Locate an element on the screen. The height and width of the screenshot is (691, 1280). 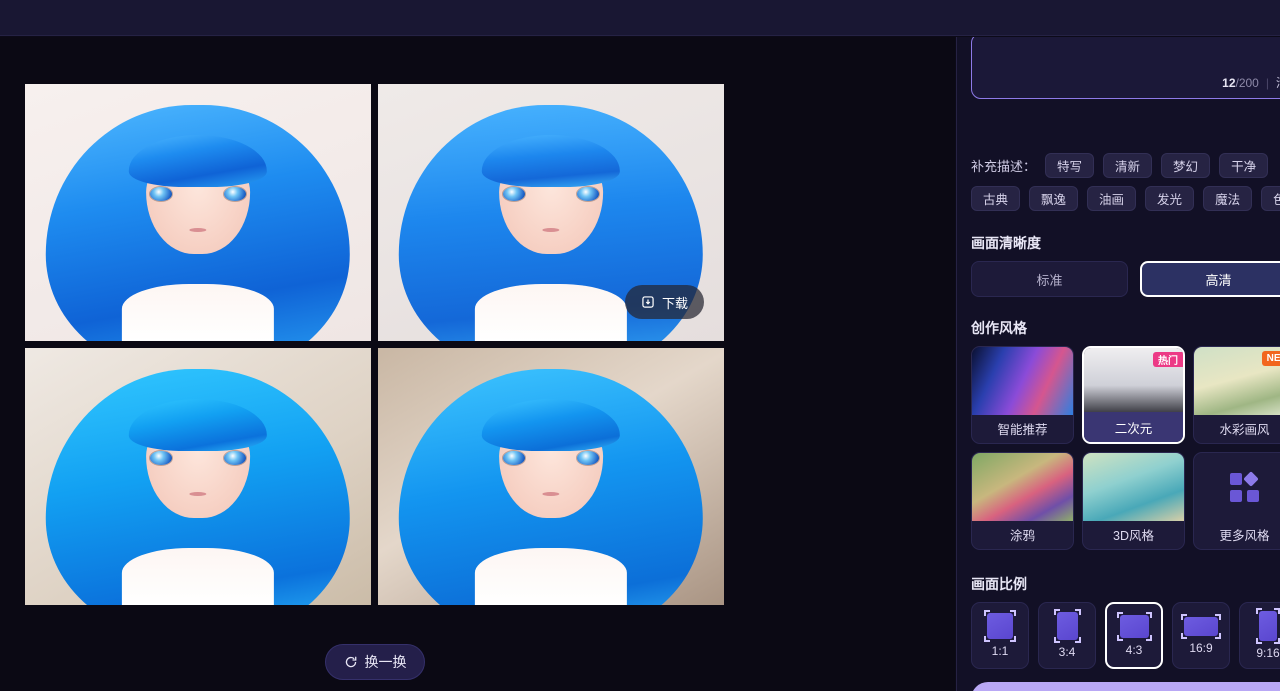
clarity-option-hd: 高清 is located at coordinates (1210, 279).